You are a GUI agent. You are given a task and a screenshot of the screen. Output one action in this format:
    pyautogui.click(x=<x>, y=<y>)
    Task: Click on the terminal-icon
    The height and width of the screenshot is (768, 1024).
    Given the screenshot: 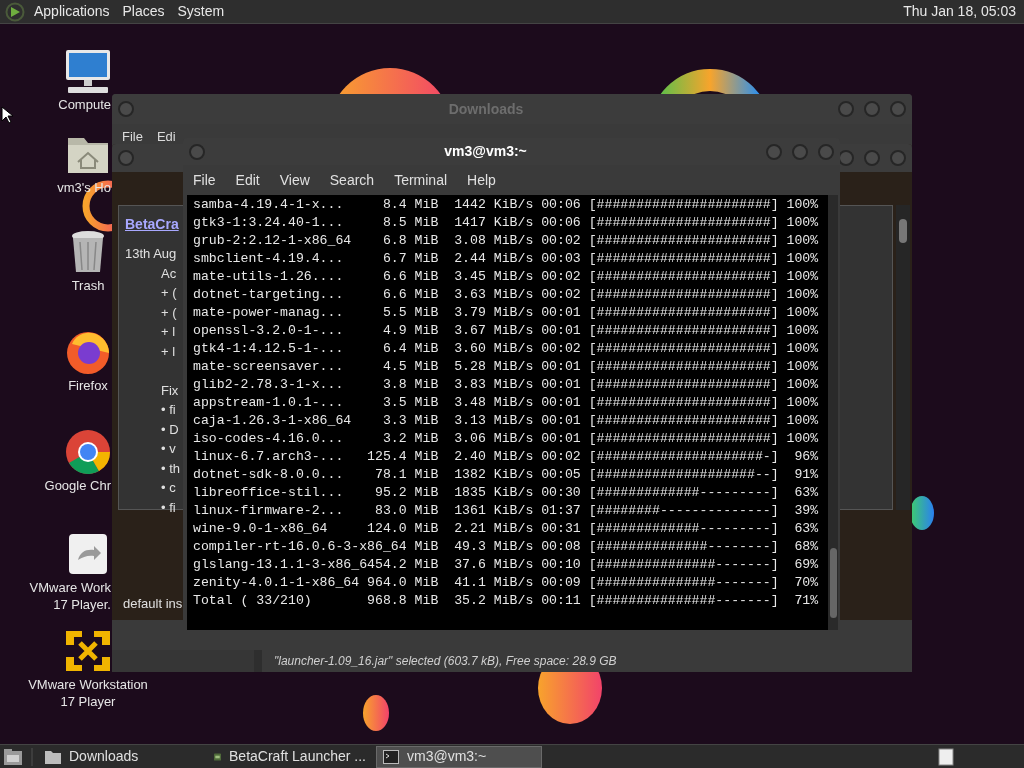 What is the action you would take?
    pyautogui.click(x=391, y=756)
    